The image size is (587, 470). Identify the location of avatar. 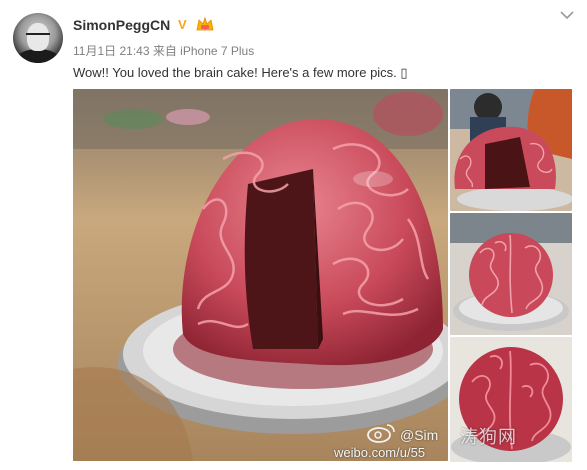
(38, 38).